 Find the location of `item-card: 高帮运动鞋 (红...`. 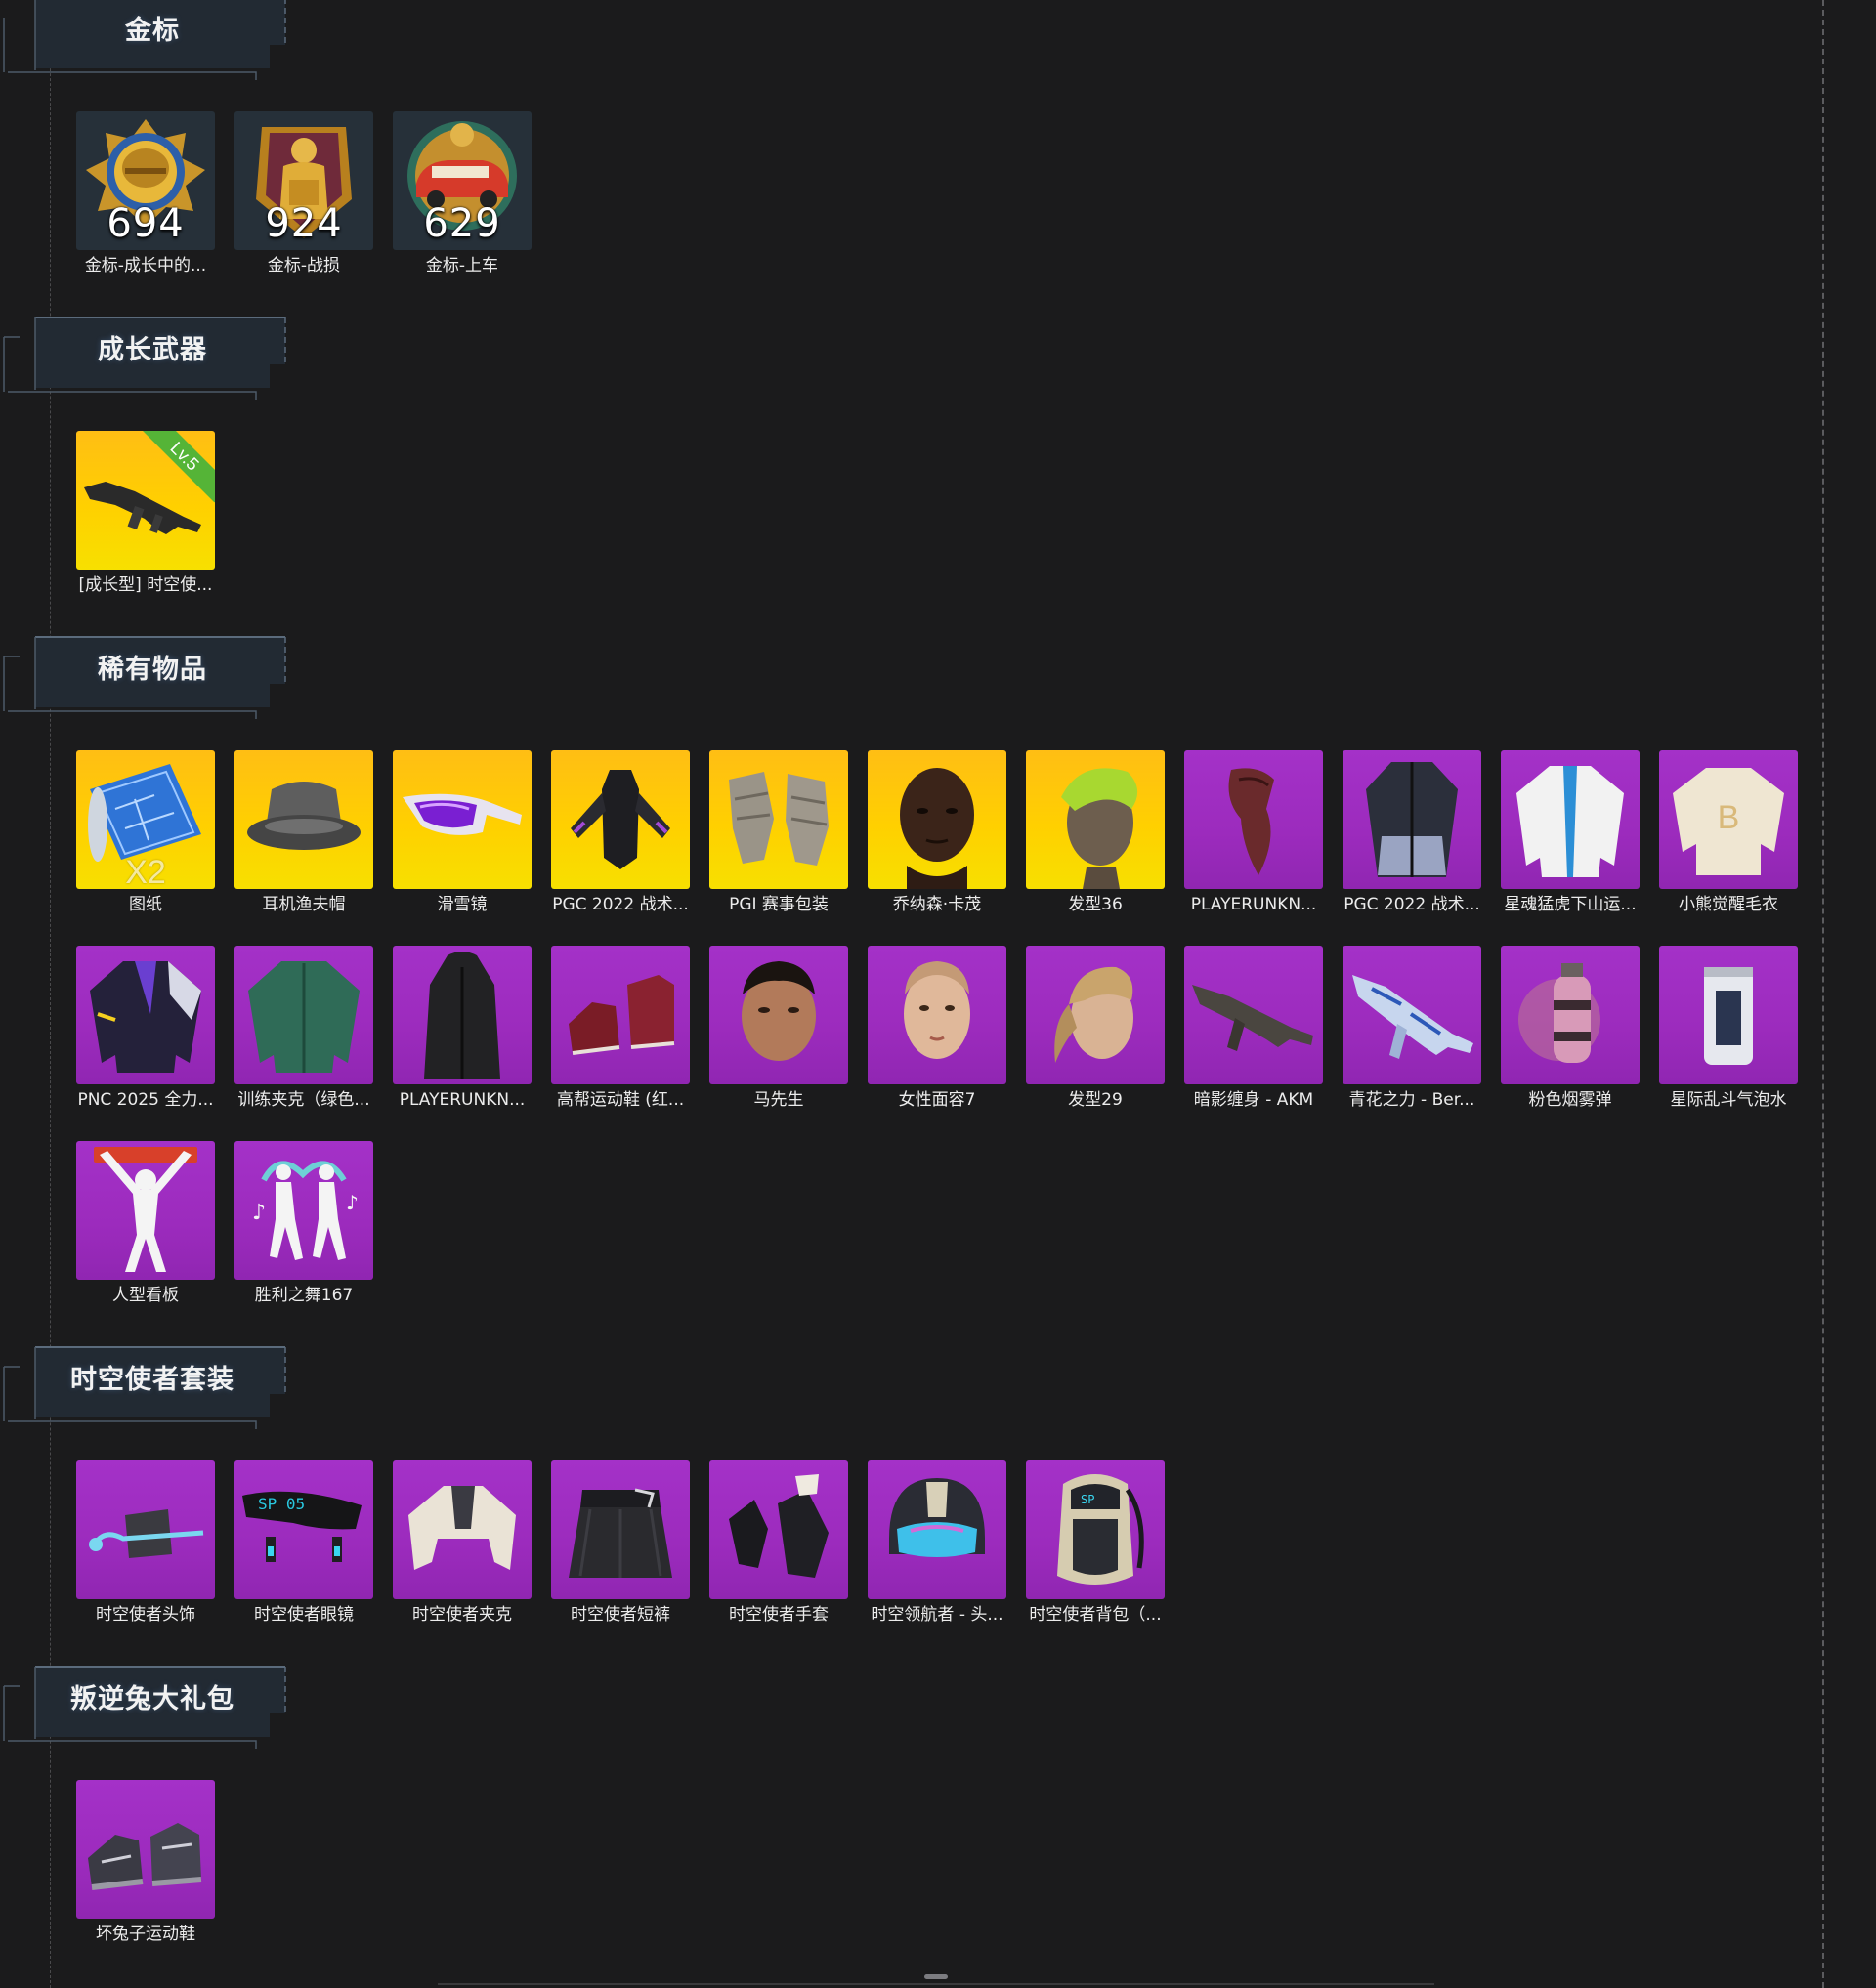

item-card: 高帮运动鞋 (红... is located at coordinates (620, 1033).